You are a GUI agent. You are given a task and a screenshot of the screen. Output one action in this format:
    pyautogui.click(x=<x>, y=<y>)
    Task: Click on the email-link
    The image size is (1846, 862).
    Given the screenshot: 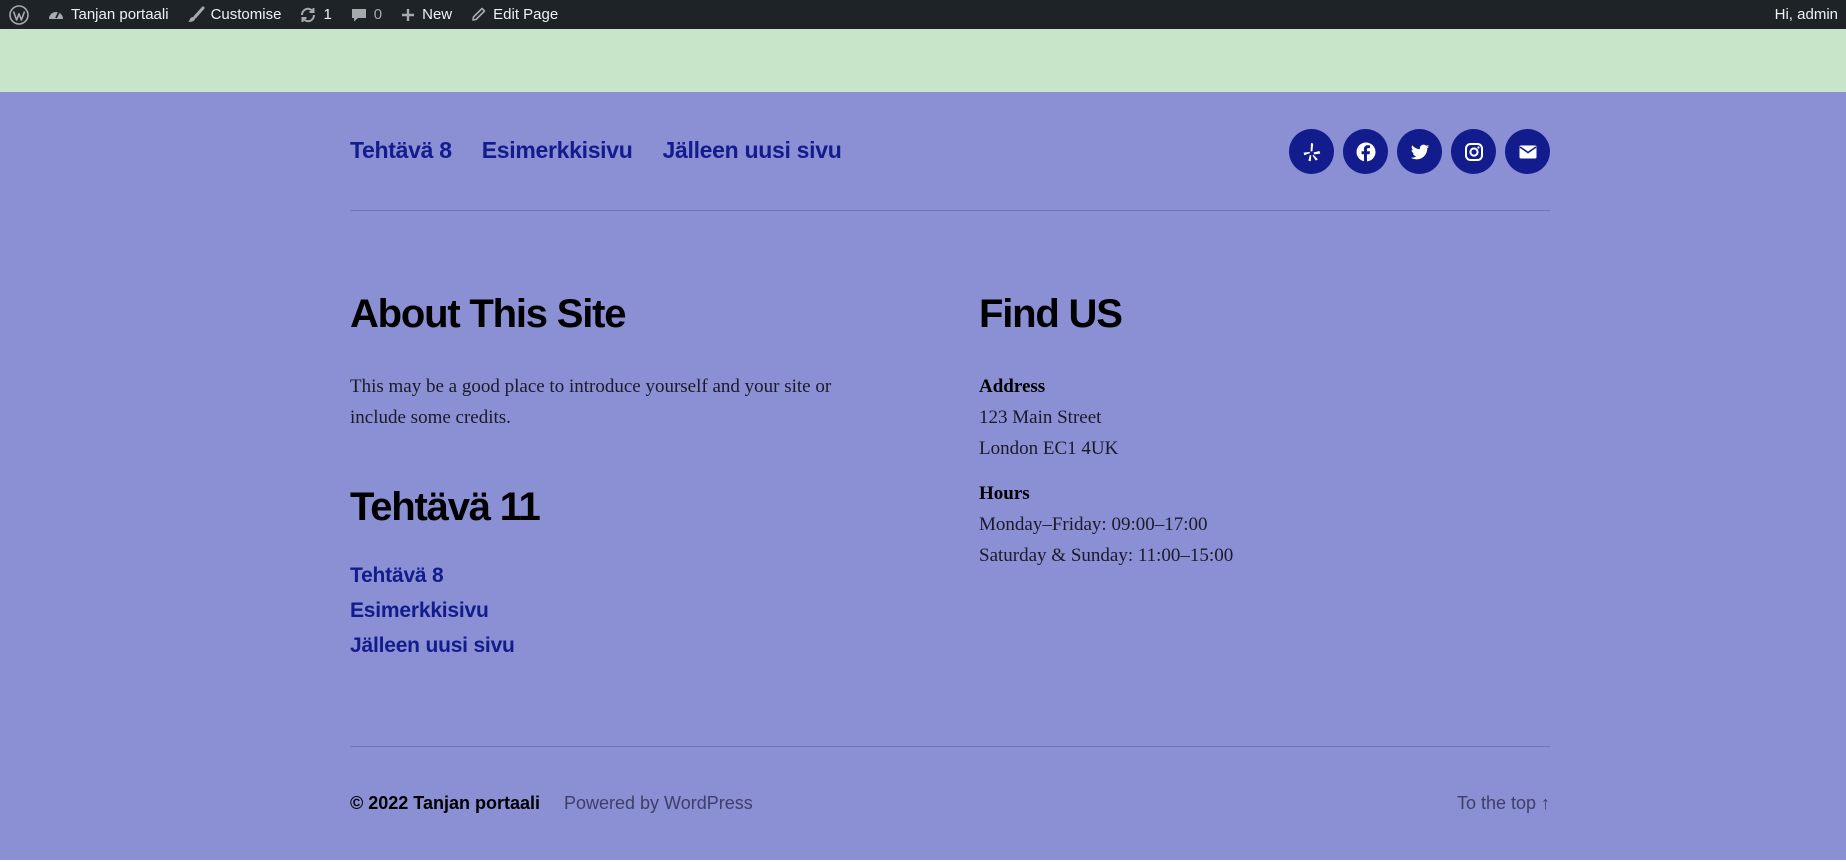 What is the action you would take?
    pyautogui.click(x=1527, y=151)
    